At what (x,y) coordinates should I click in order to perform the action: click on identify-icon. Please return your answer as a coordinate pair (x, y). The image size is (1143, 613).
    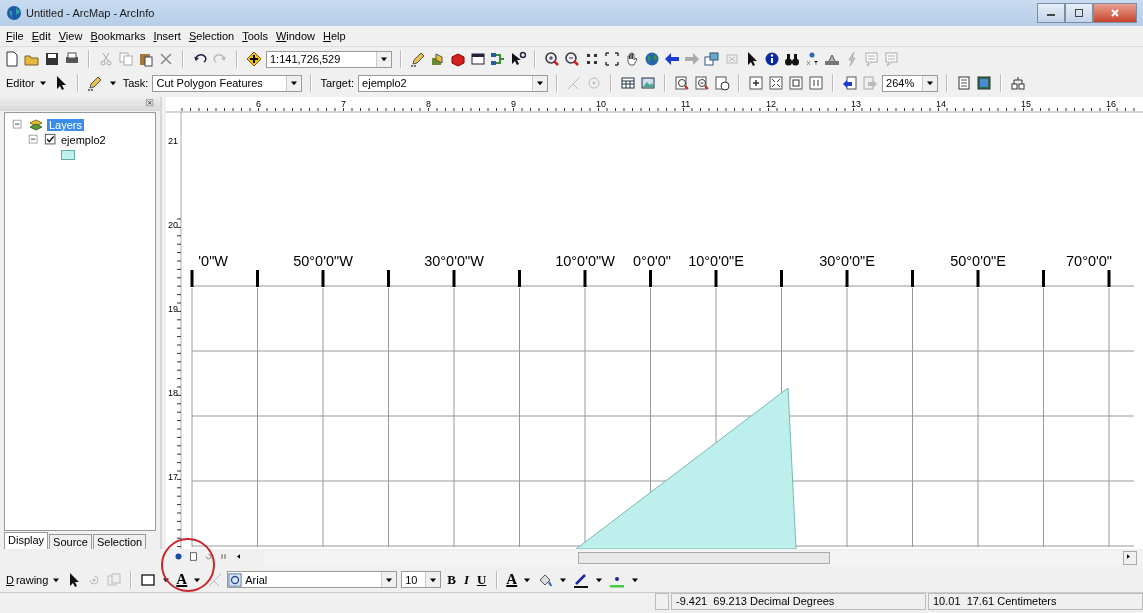
    Looking at the image, I should click on (772, 59).